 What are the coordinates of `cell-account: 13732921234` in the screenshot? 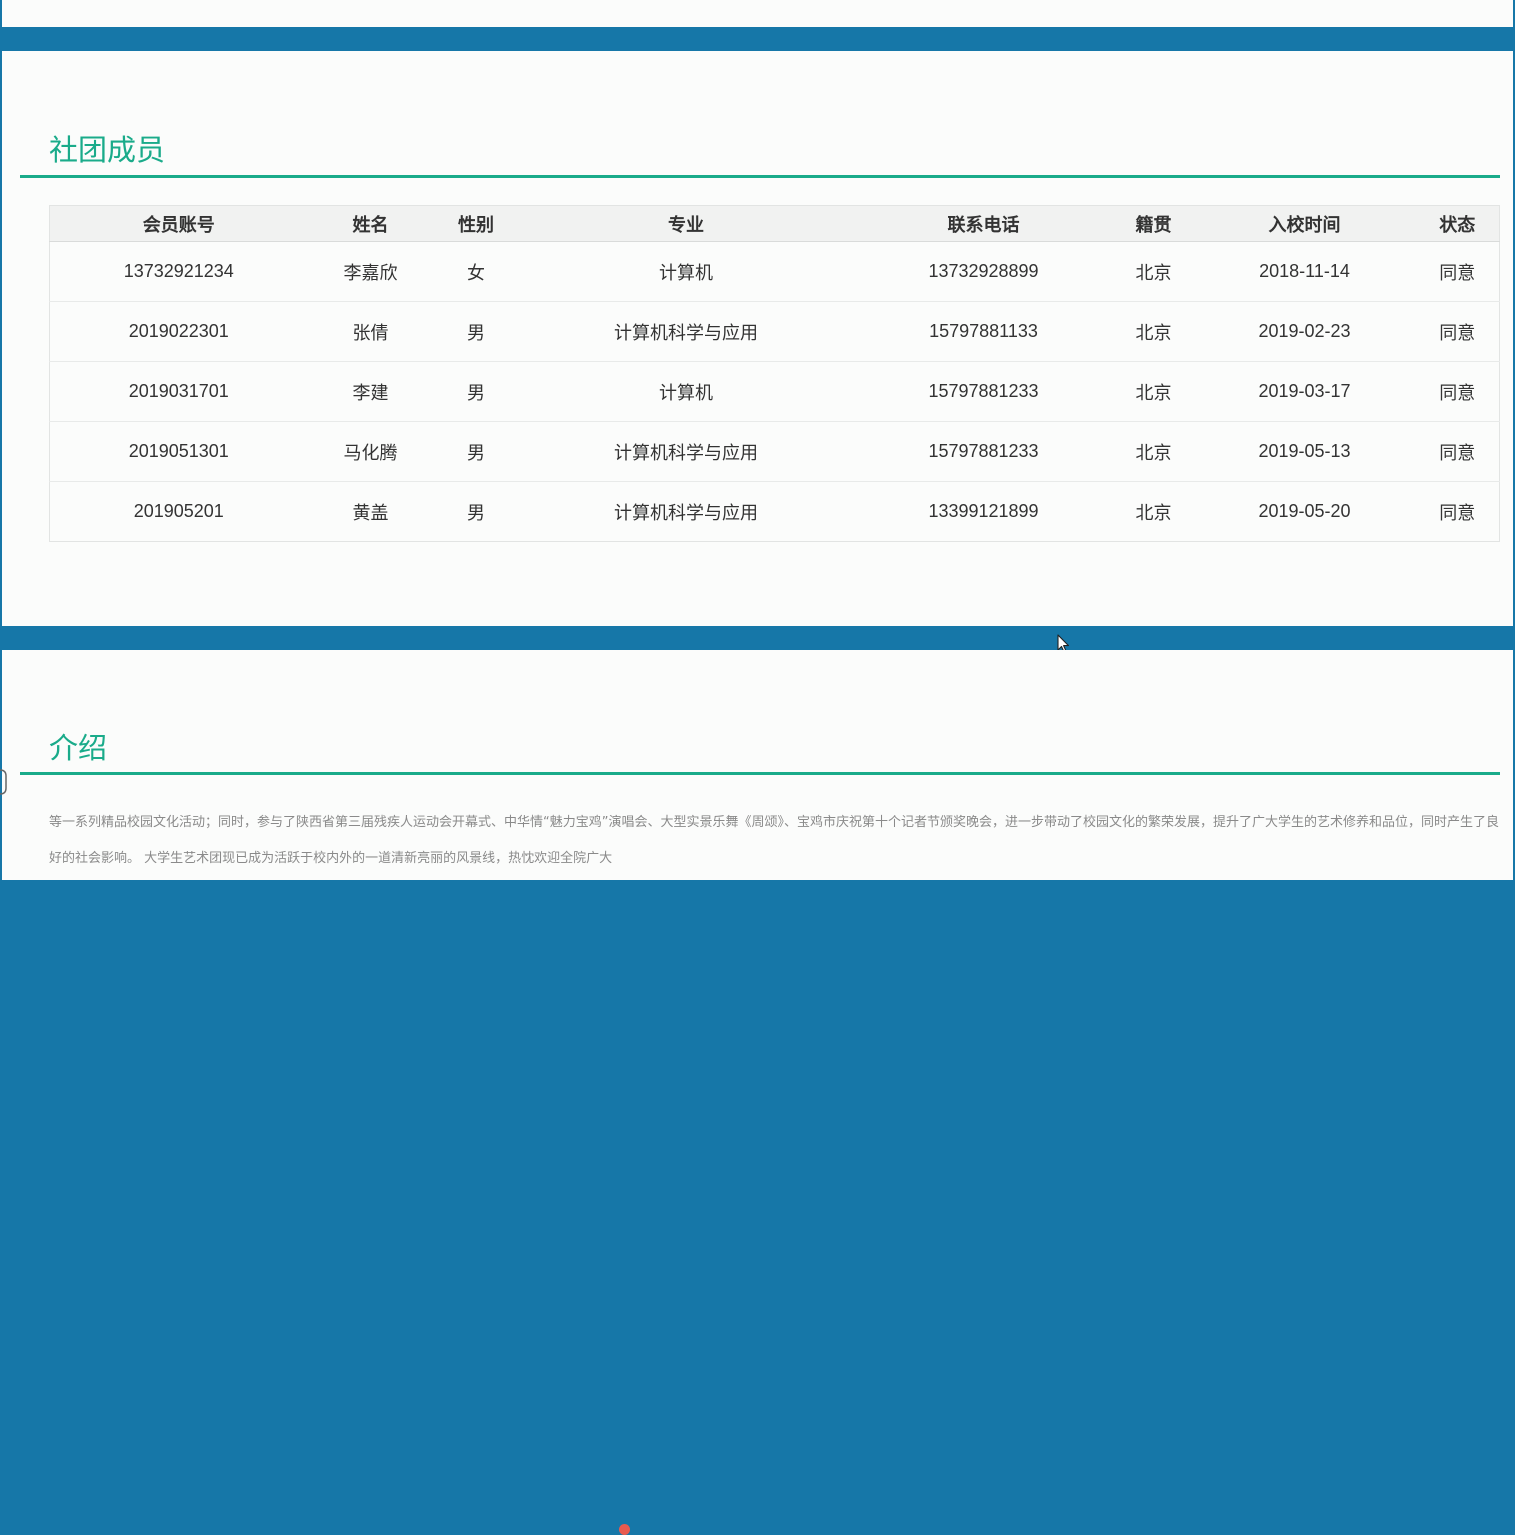 It's located at (178, 271).